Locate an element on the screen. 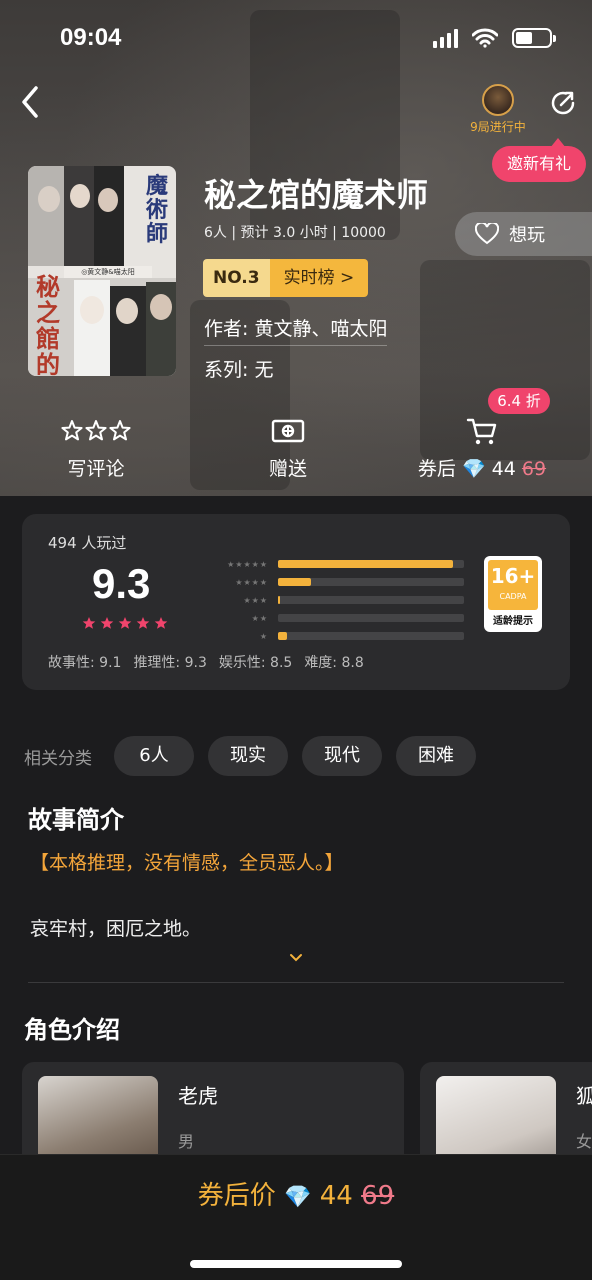 The image size is (592, 1280). gift-button: 赠送 is located at coordinates (288, 447).